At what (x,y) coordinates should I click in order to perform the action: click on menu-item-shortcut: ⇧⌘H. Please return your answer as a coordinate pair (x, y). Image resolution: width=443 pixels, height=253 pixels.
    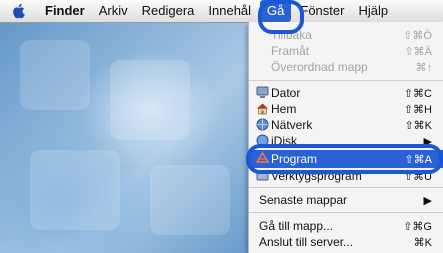
    Looking at the image, I should click on (417, 109).